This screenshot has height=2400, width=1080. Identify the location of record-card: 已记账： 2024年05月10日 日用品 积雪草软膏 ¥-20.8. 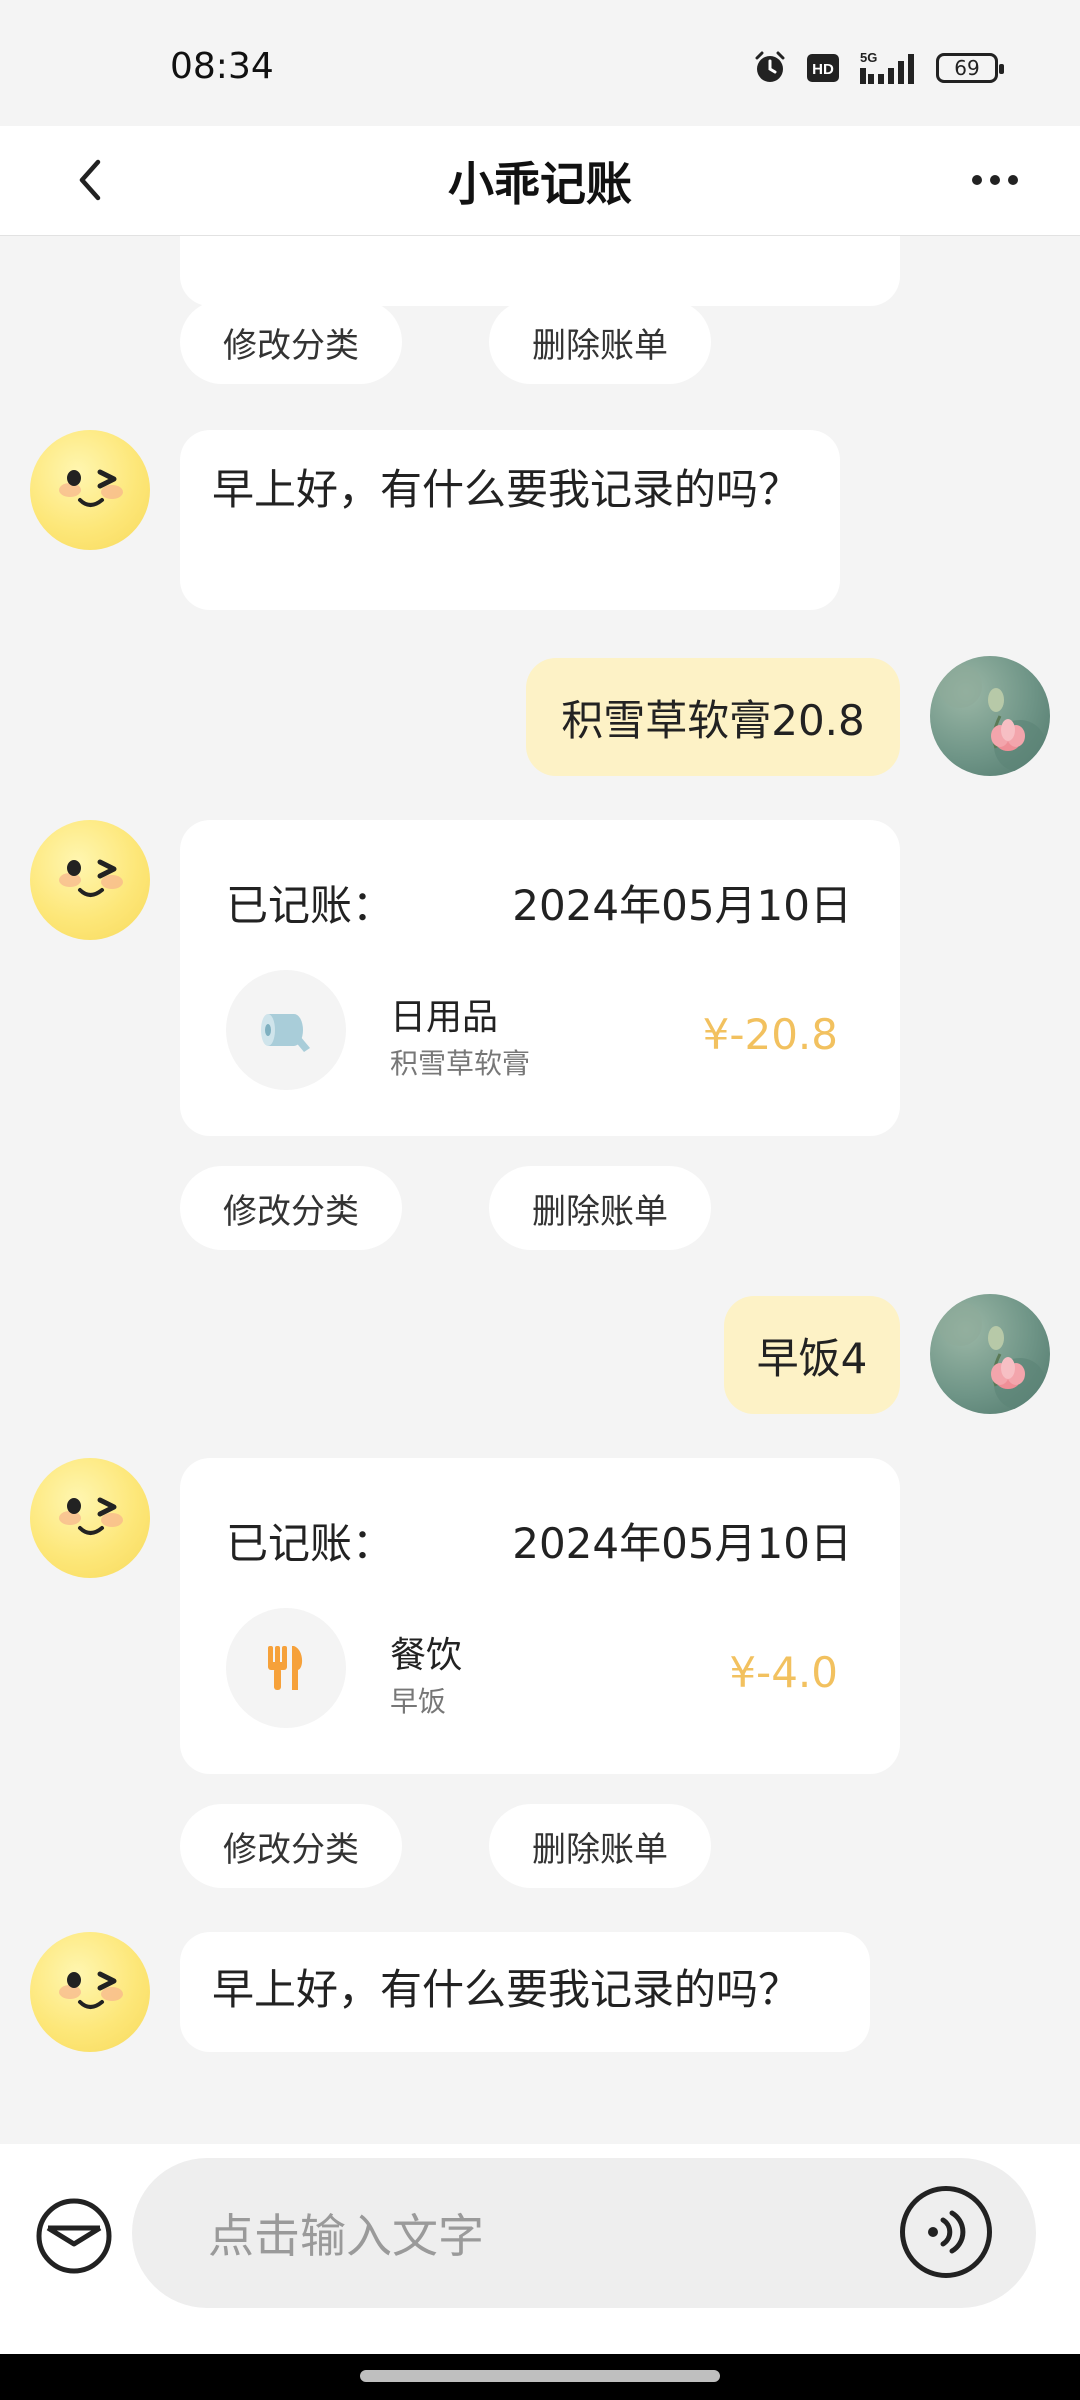
(540, 978).